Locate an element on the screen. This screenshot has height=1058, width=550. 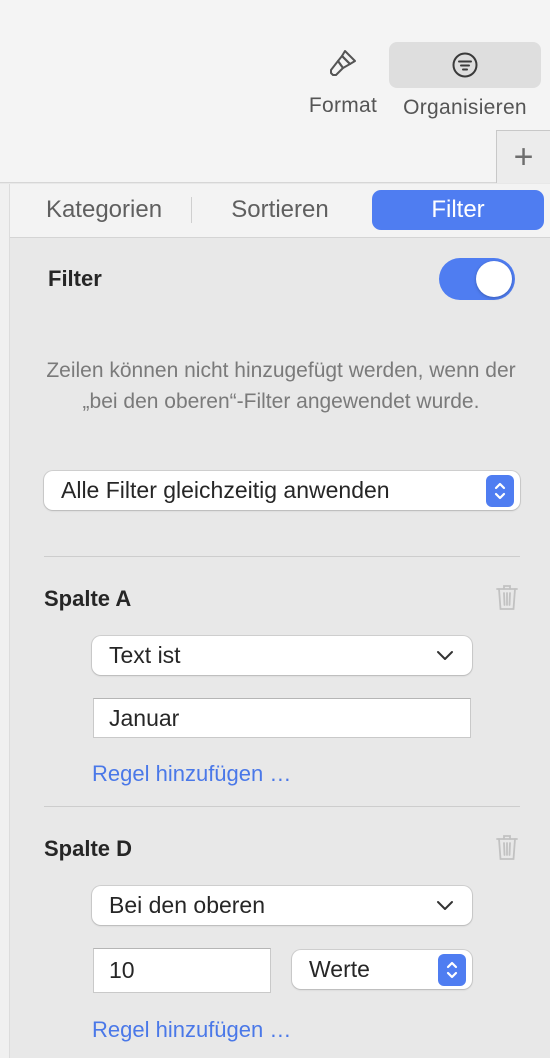
filter-heading: Filter is located at coordinates (75, 278).